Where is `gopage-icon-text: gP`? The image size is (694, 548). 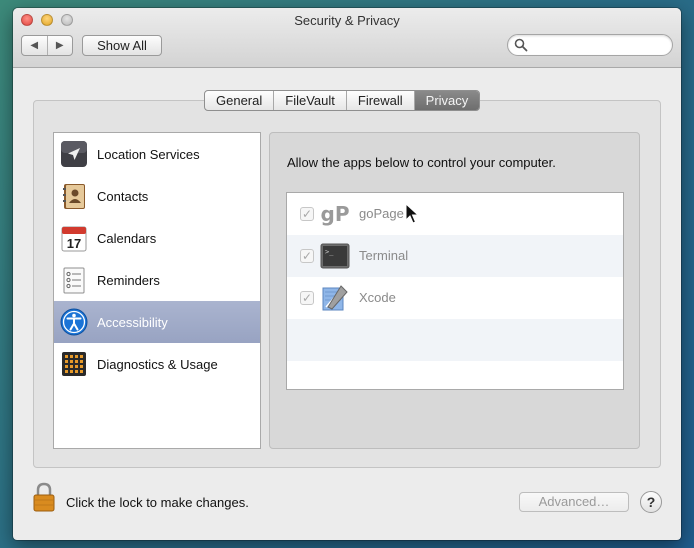 gopage-icon-text: gP is located at coordinates (335, 214).